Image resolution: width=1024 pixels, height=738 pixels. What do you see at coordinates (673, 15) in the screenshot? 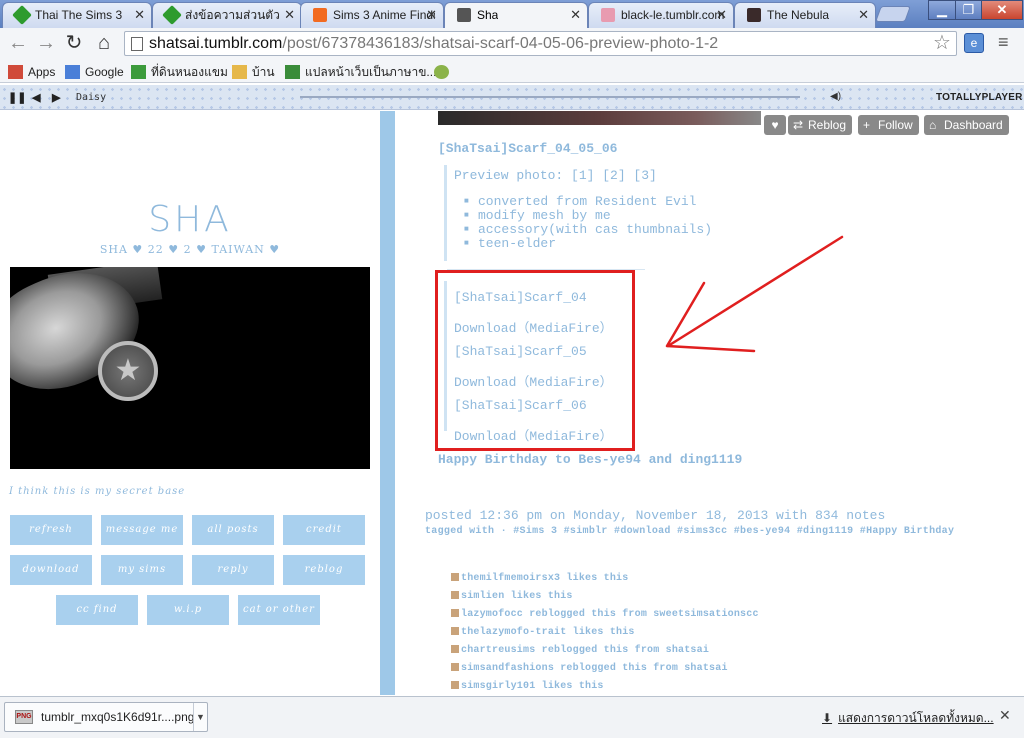
I see `tab-label: black-le.tumblr.com` at bounding box center [673, 15].